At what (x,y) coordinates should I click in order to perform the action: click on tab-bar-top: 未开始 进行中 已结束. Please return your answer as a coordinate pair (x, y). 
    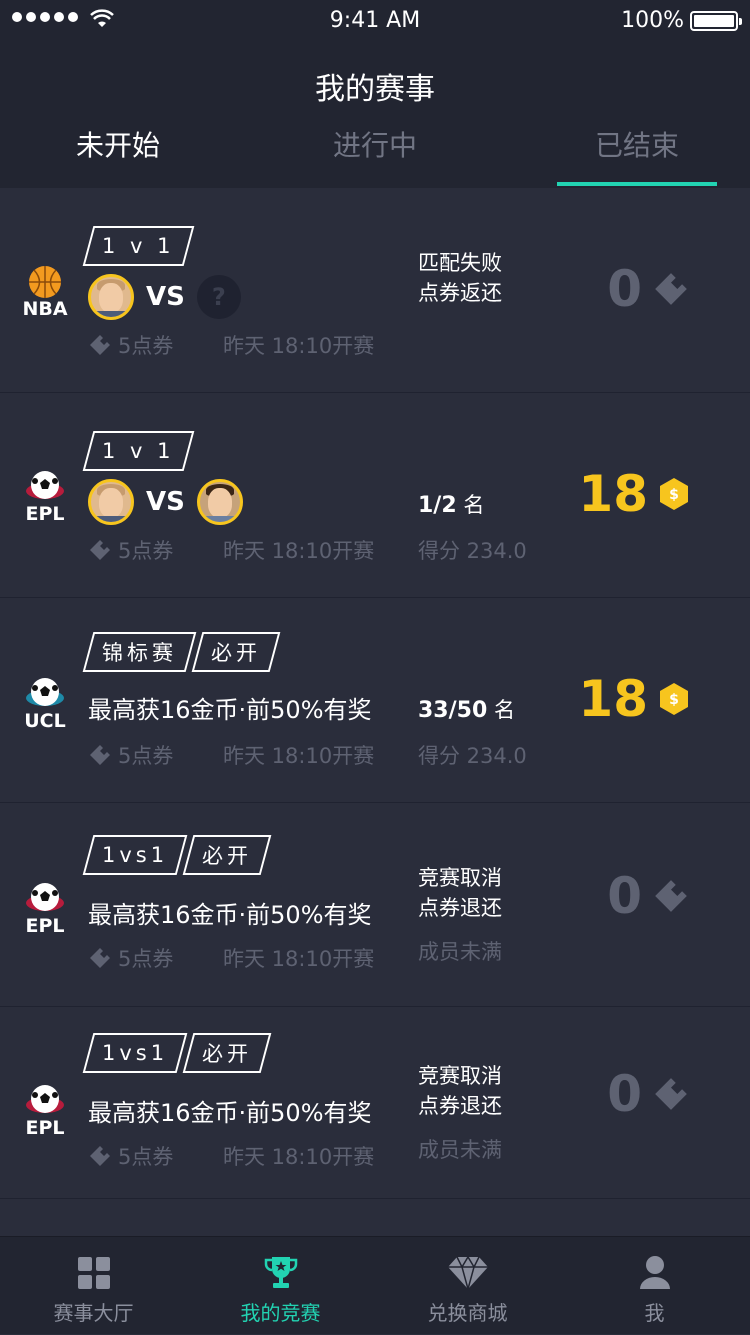
    Looking at the image, I should click on (375, 154).